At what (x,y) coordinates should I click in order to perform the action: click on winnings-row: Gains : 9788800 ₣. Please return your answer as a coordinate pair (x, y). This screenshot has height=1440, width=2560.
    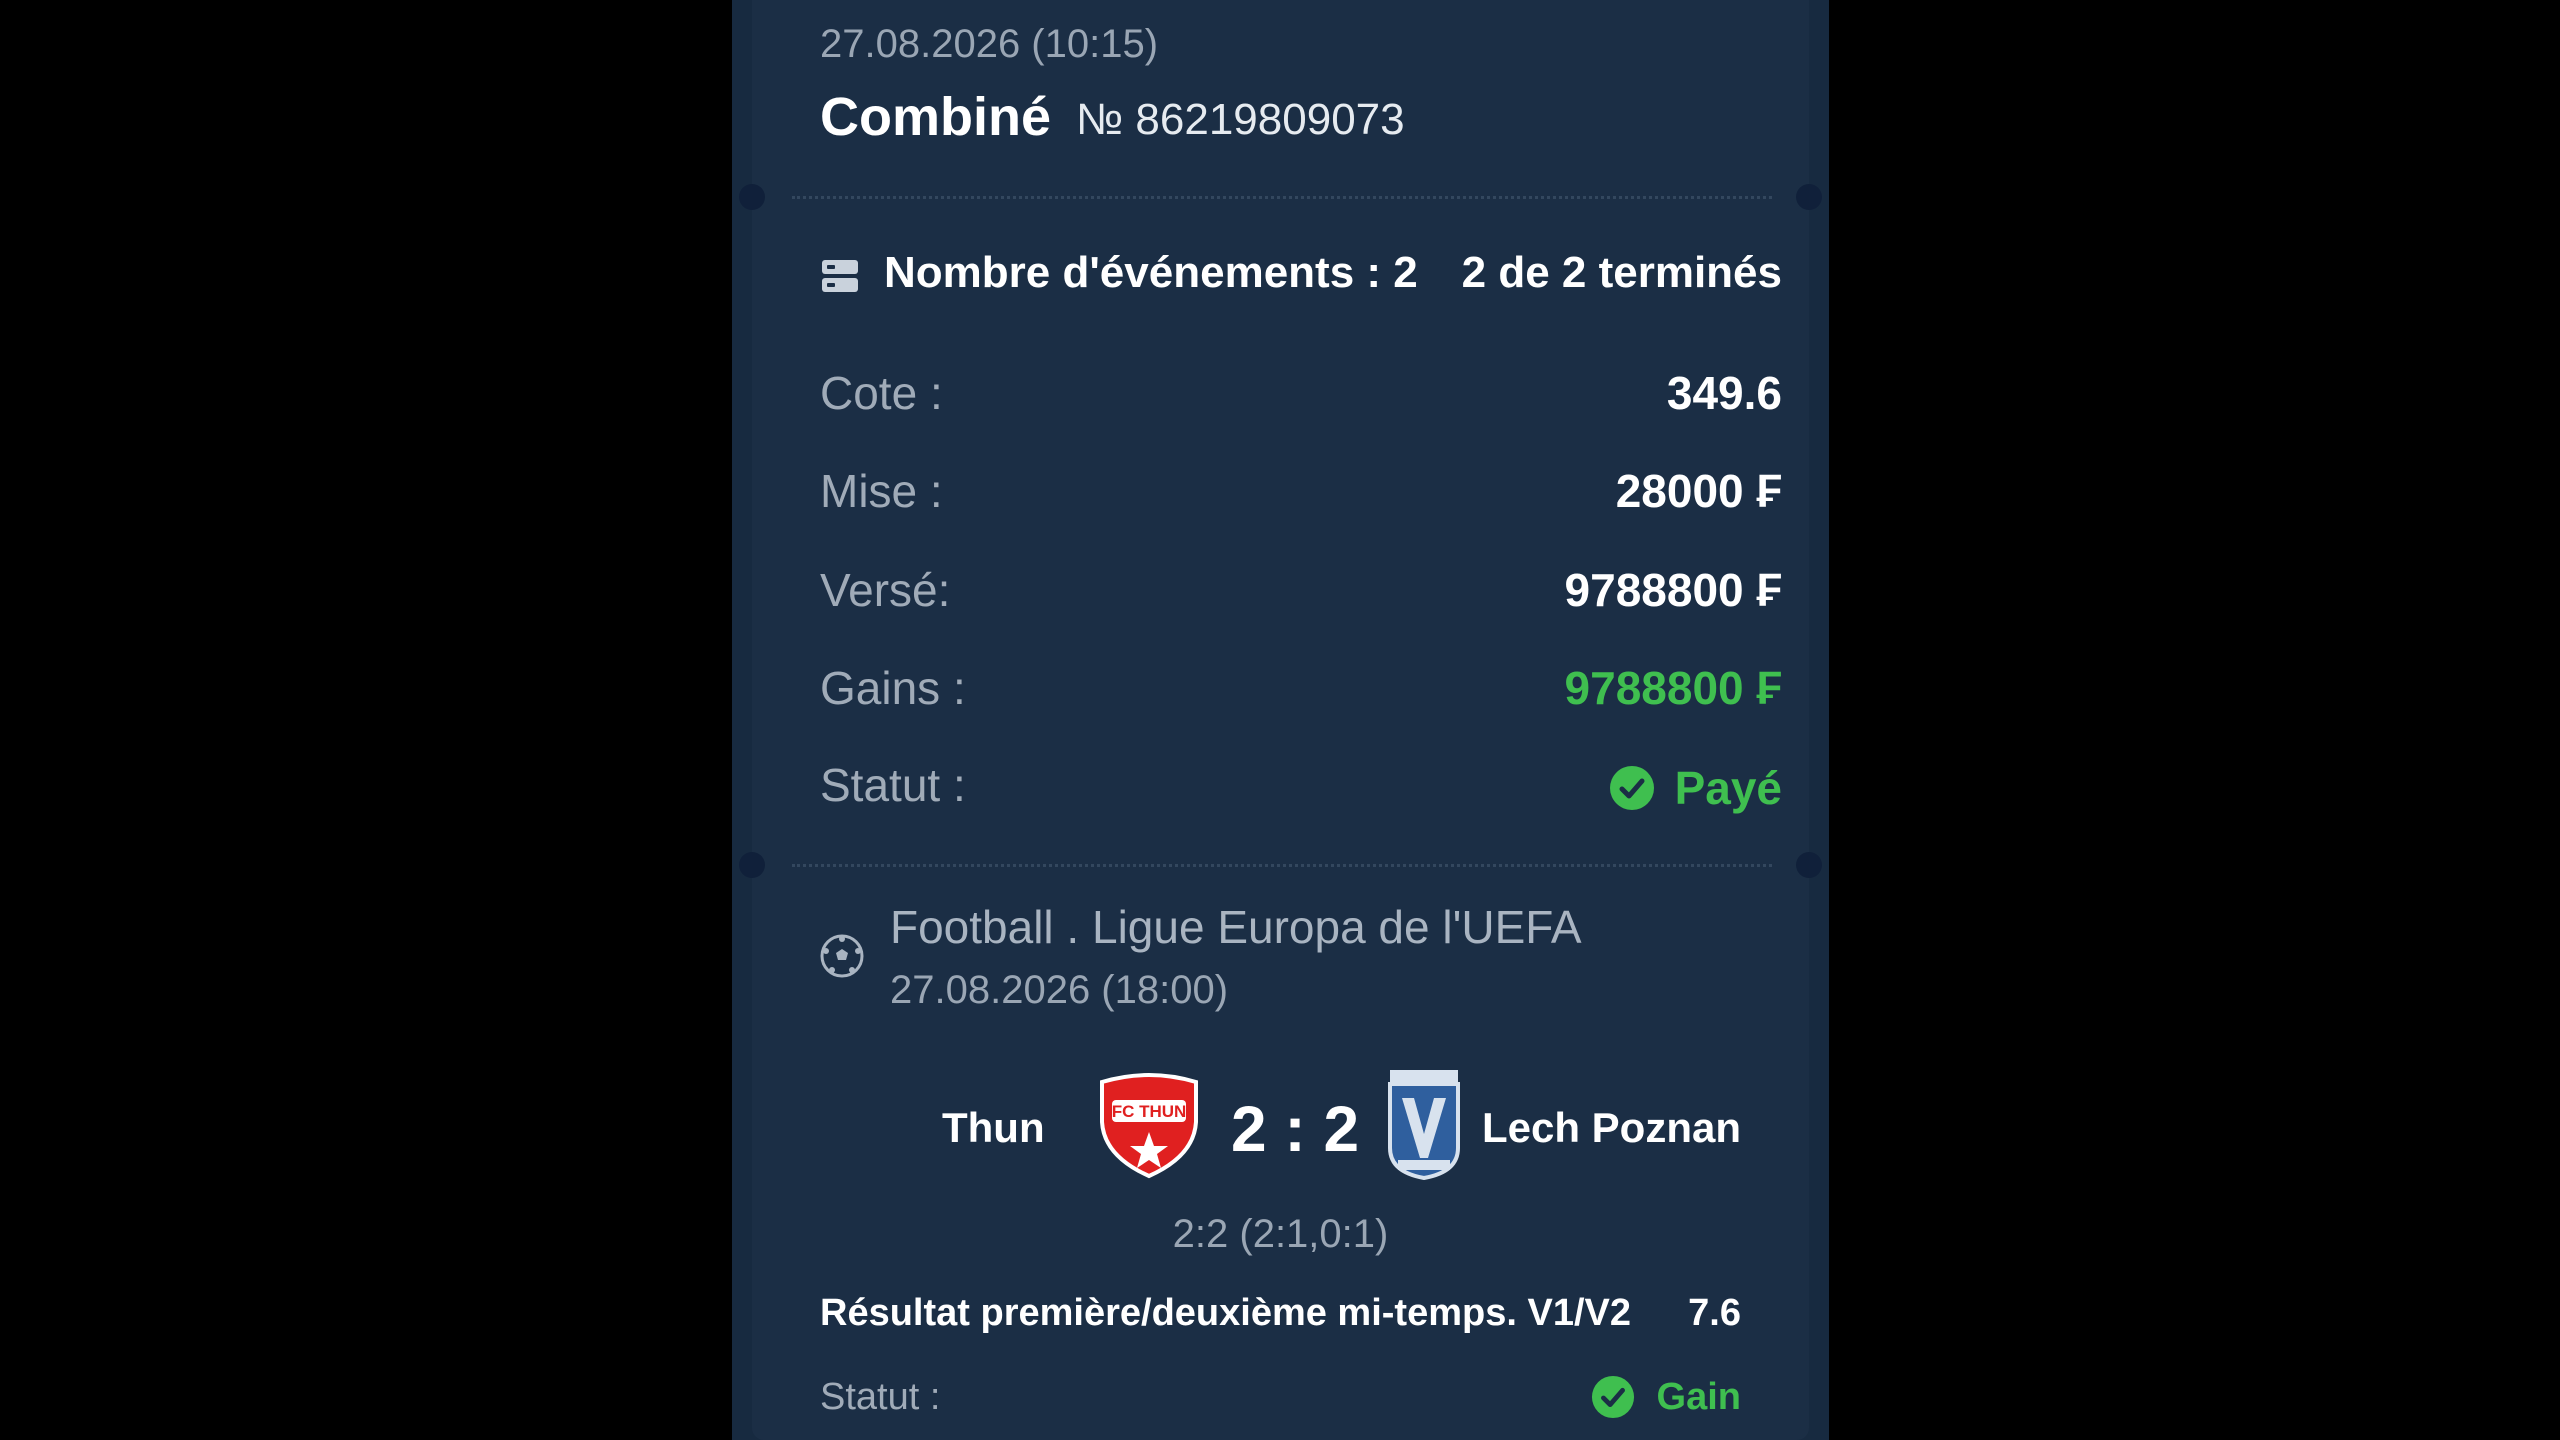
    Looking at the image, I should click on (1301, 691).